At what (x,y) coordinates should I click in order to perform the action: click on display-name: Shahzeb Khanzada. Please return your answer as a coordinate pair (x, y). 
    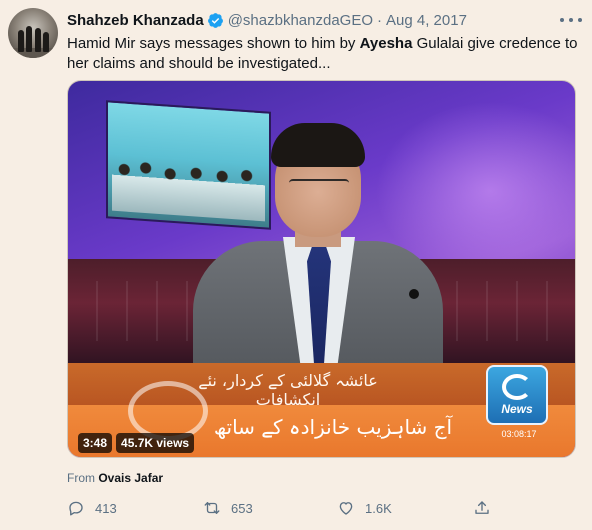
    Looking at the image, I should click on (135, 20).